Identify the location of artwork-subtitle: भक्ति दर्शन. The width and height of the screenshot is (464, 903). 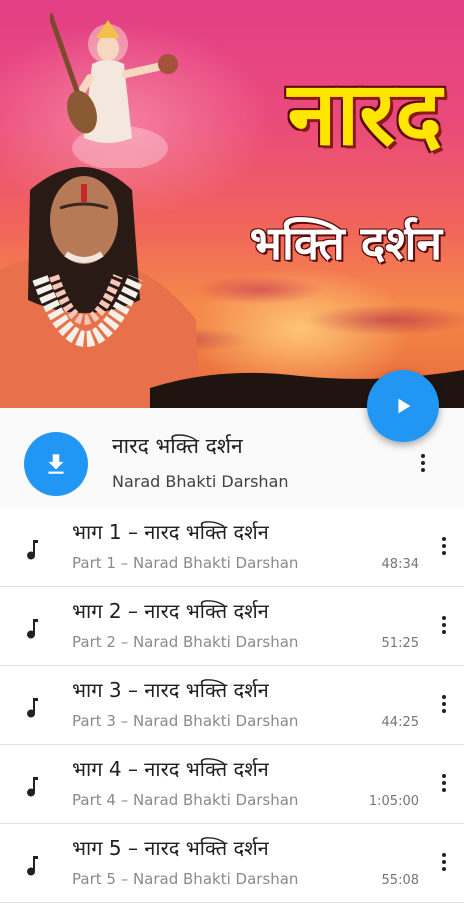
(345, 243).